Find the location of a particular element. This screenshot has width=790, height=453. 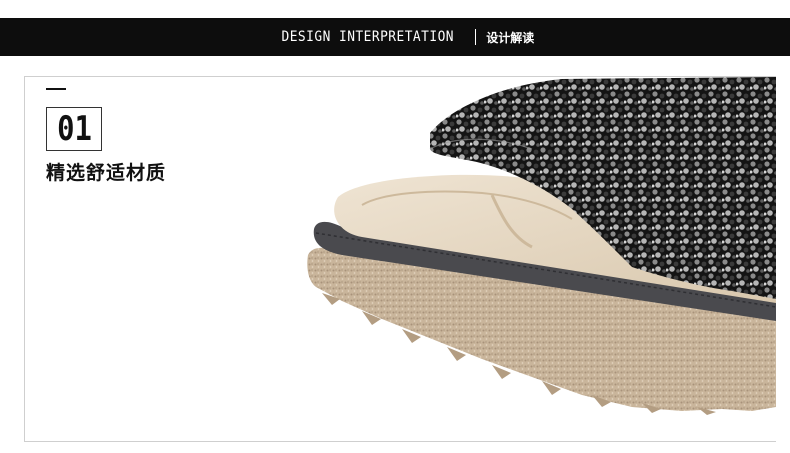

section-number: 01 is located at coordinates (74, 129).